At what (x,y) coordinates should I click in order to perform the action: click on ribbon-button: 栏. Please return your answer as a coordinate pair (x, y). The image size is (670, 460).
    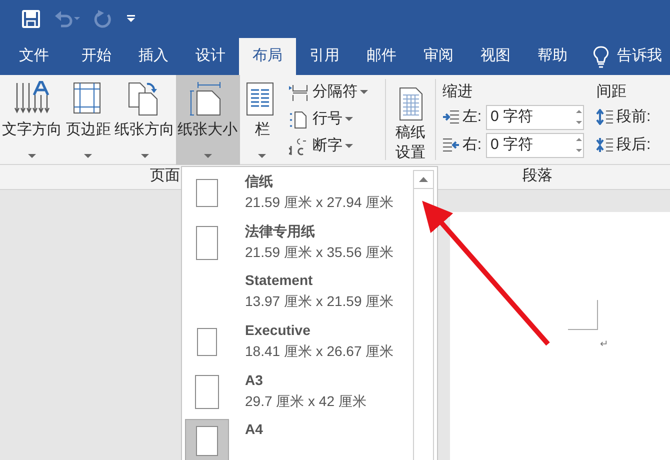
    Looking at the image, I should click on (263, 120).